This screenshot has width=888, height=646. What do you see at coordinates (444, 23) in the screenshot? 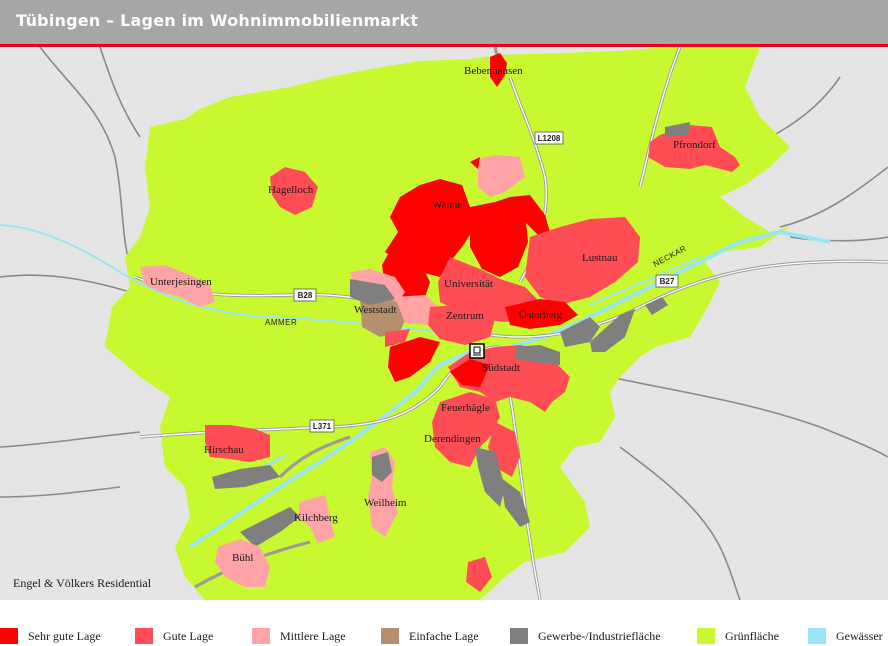
I see `header-bar: Tübingen – Lagen im Wohnimmobilienmarkt` at bounding box center [444, 23].